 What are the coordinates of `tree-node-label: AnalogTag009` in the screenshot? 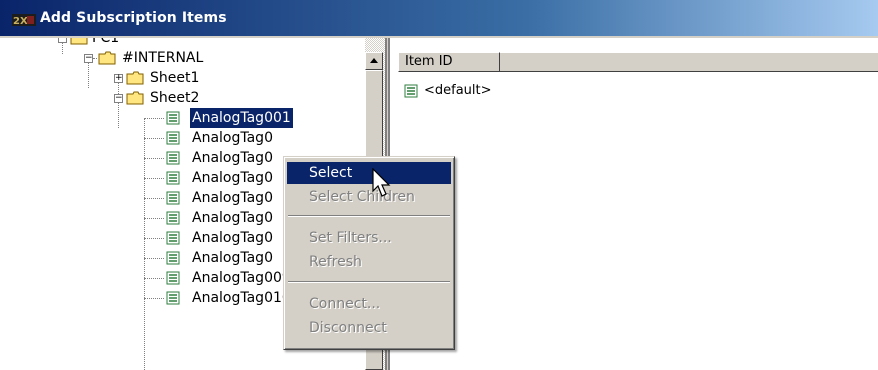 It's located at (241, 278).